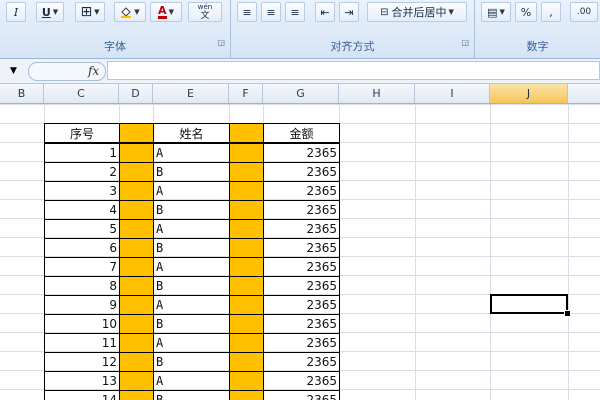 Image resolution: width=600 pixels, height=400 pixels. Describe the element at coordinates (136, 93) in the screenshot. I see `column-header-d: D` at that location.